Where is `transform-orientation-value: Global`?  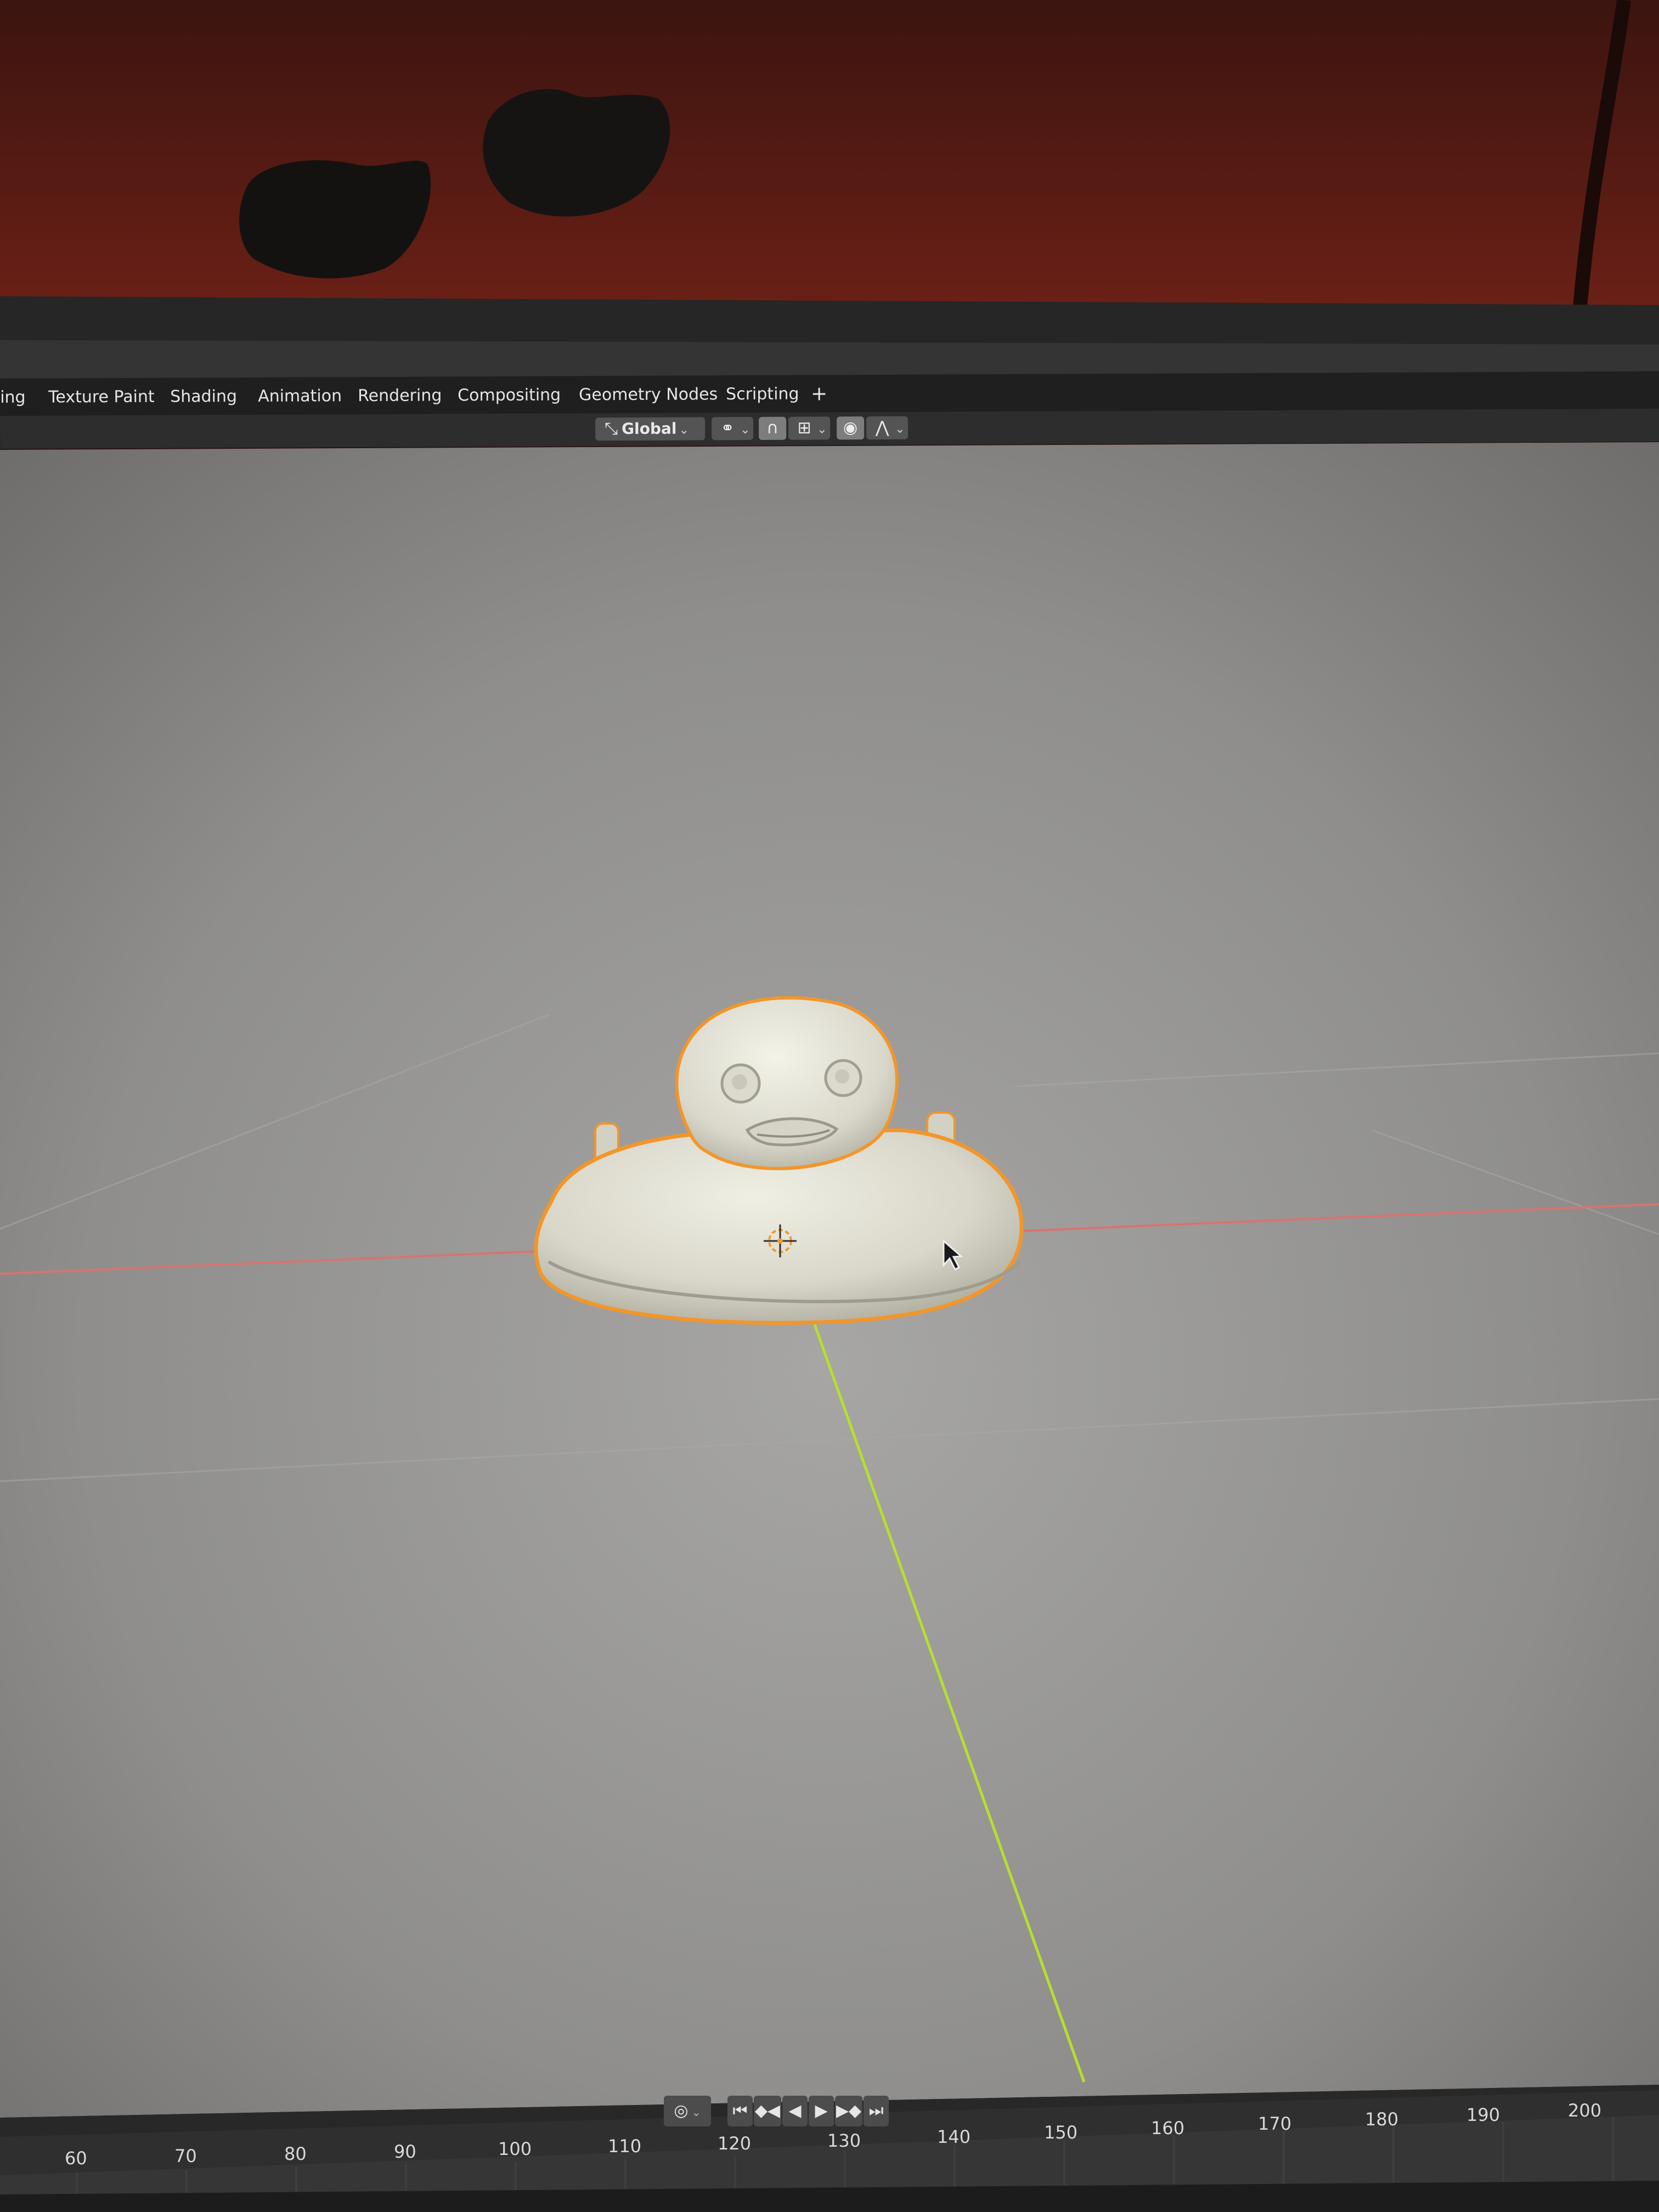 transform-orientation-value: Global is located at coordinates (649, 429).